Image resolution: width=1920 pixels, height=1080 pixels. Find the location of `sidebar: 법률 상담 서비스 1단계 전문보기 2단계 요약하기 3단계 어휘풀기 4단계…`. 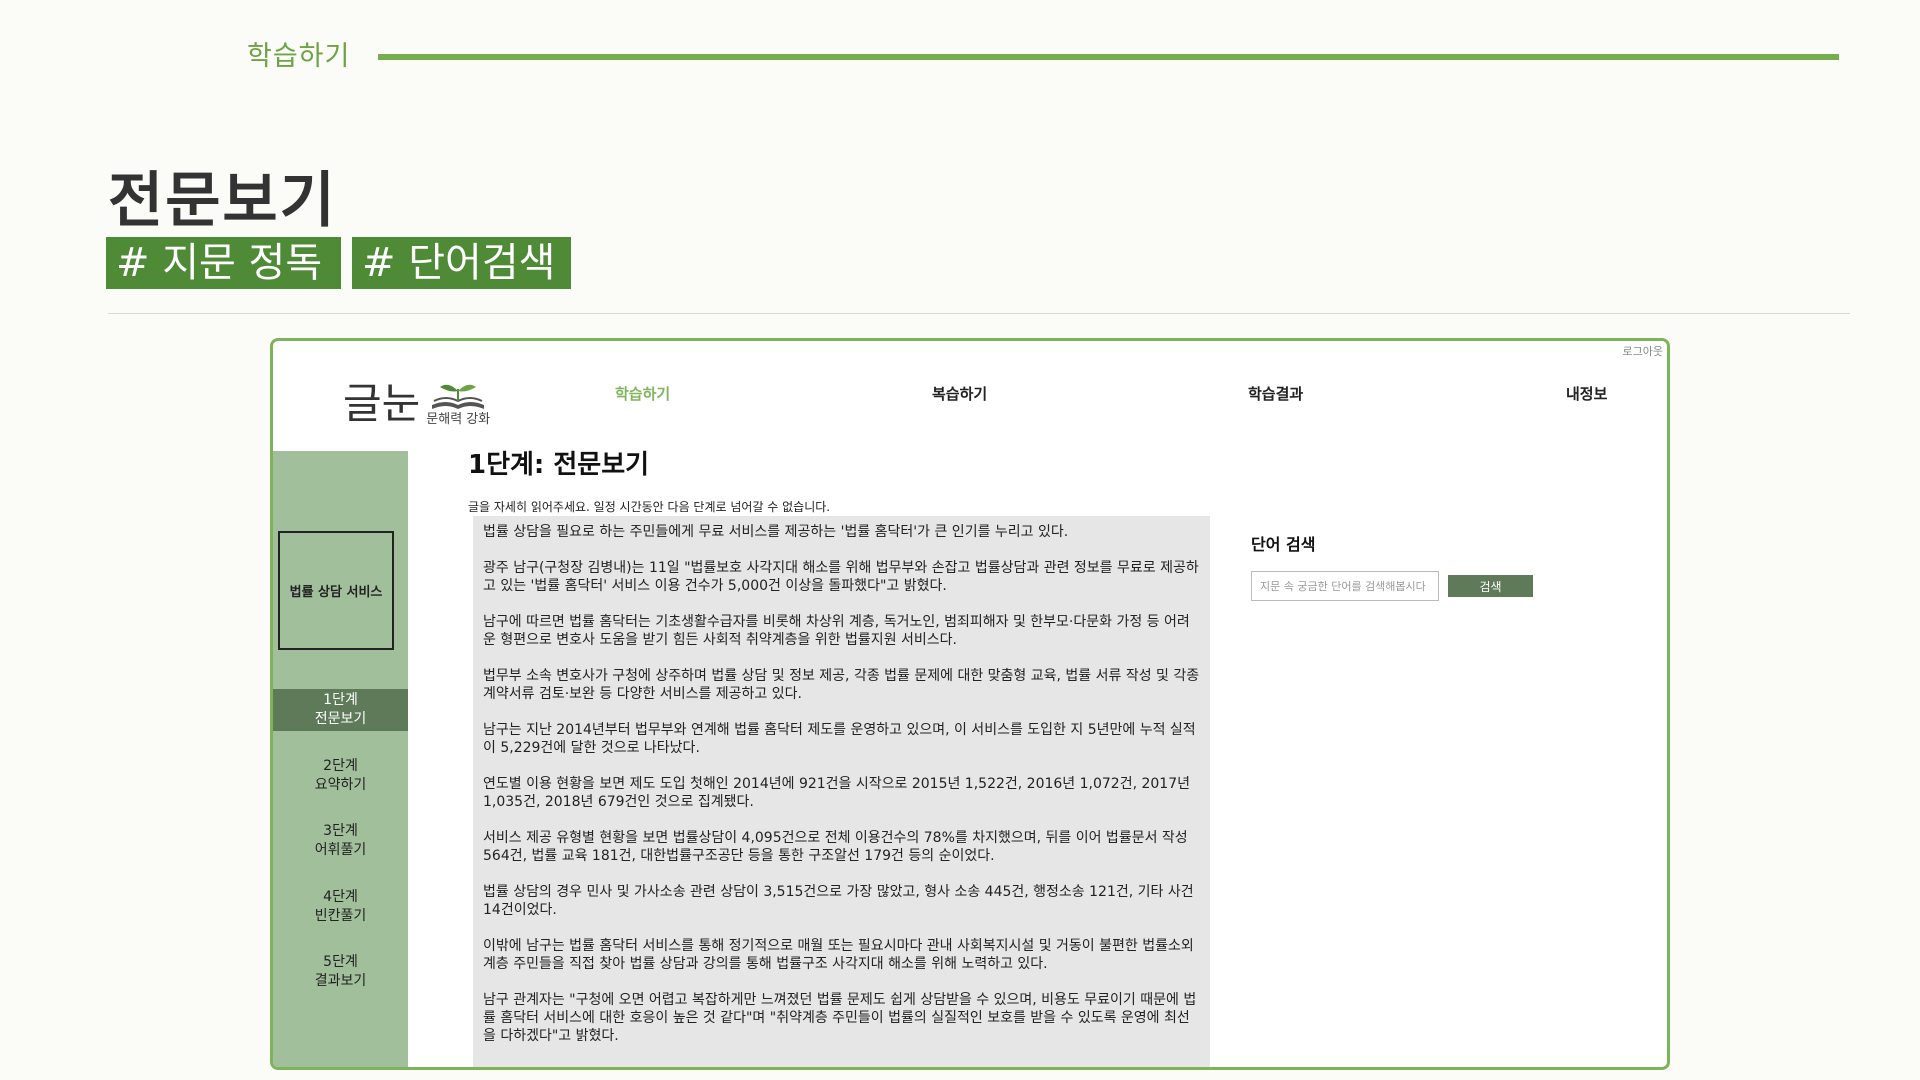

sidebar: 법률 상담 서비스 1단계 전문보기 2단계 요약하기 3단계 어휘풀기 4단계… is located at coordinates (340, 759).